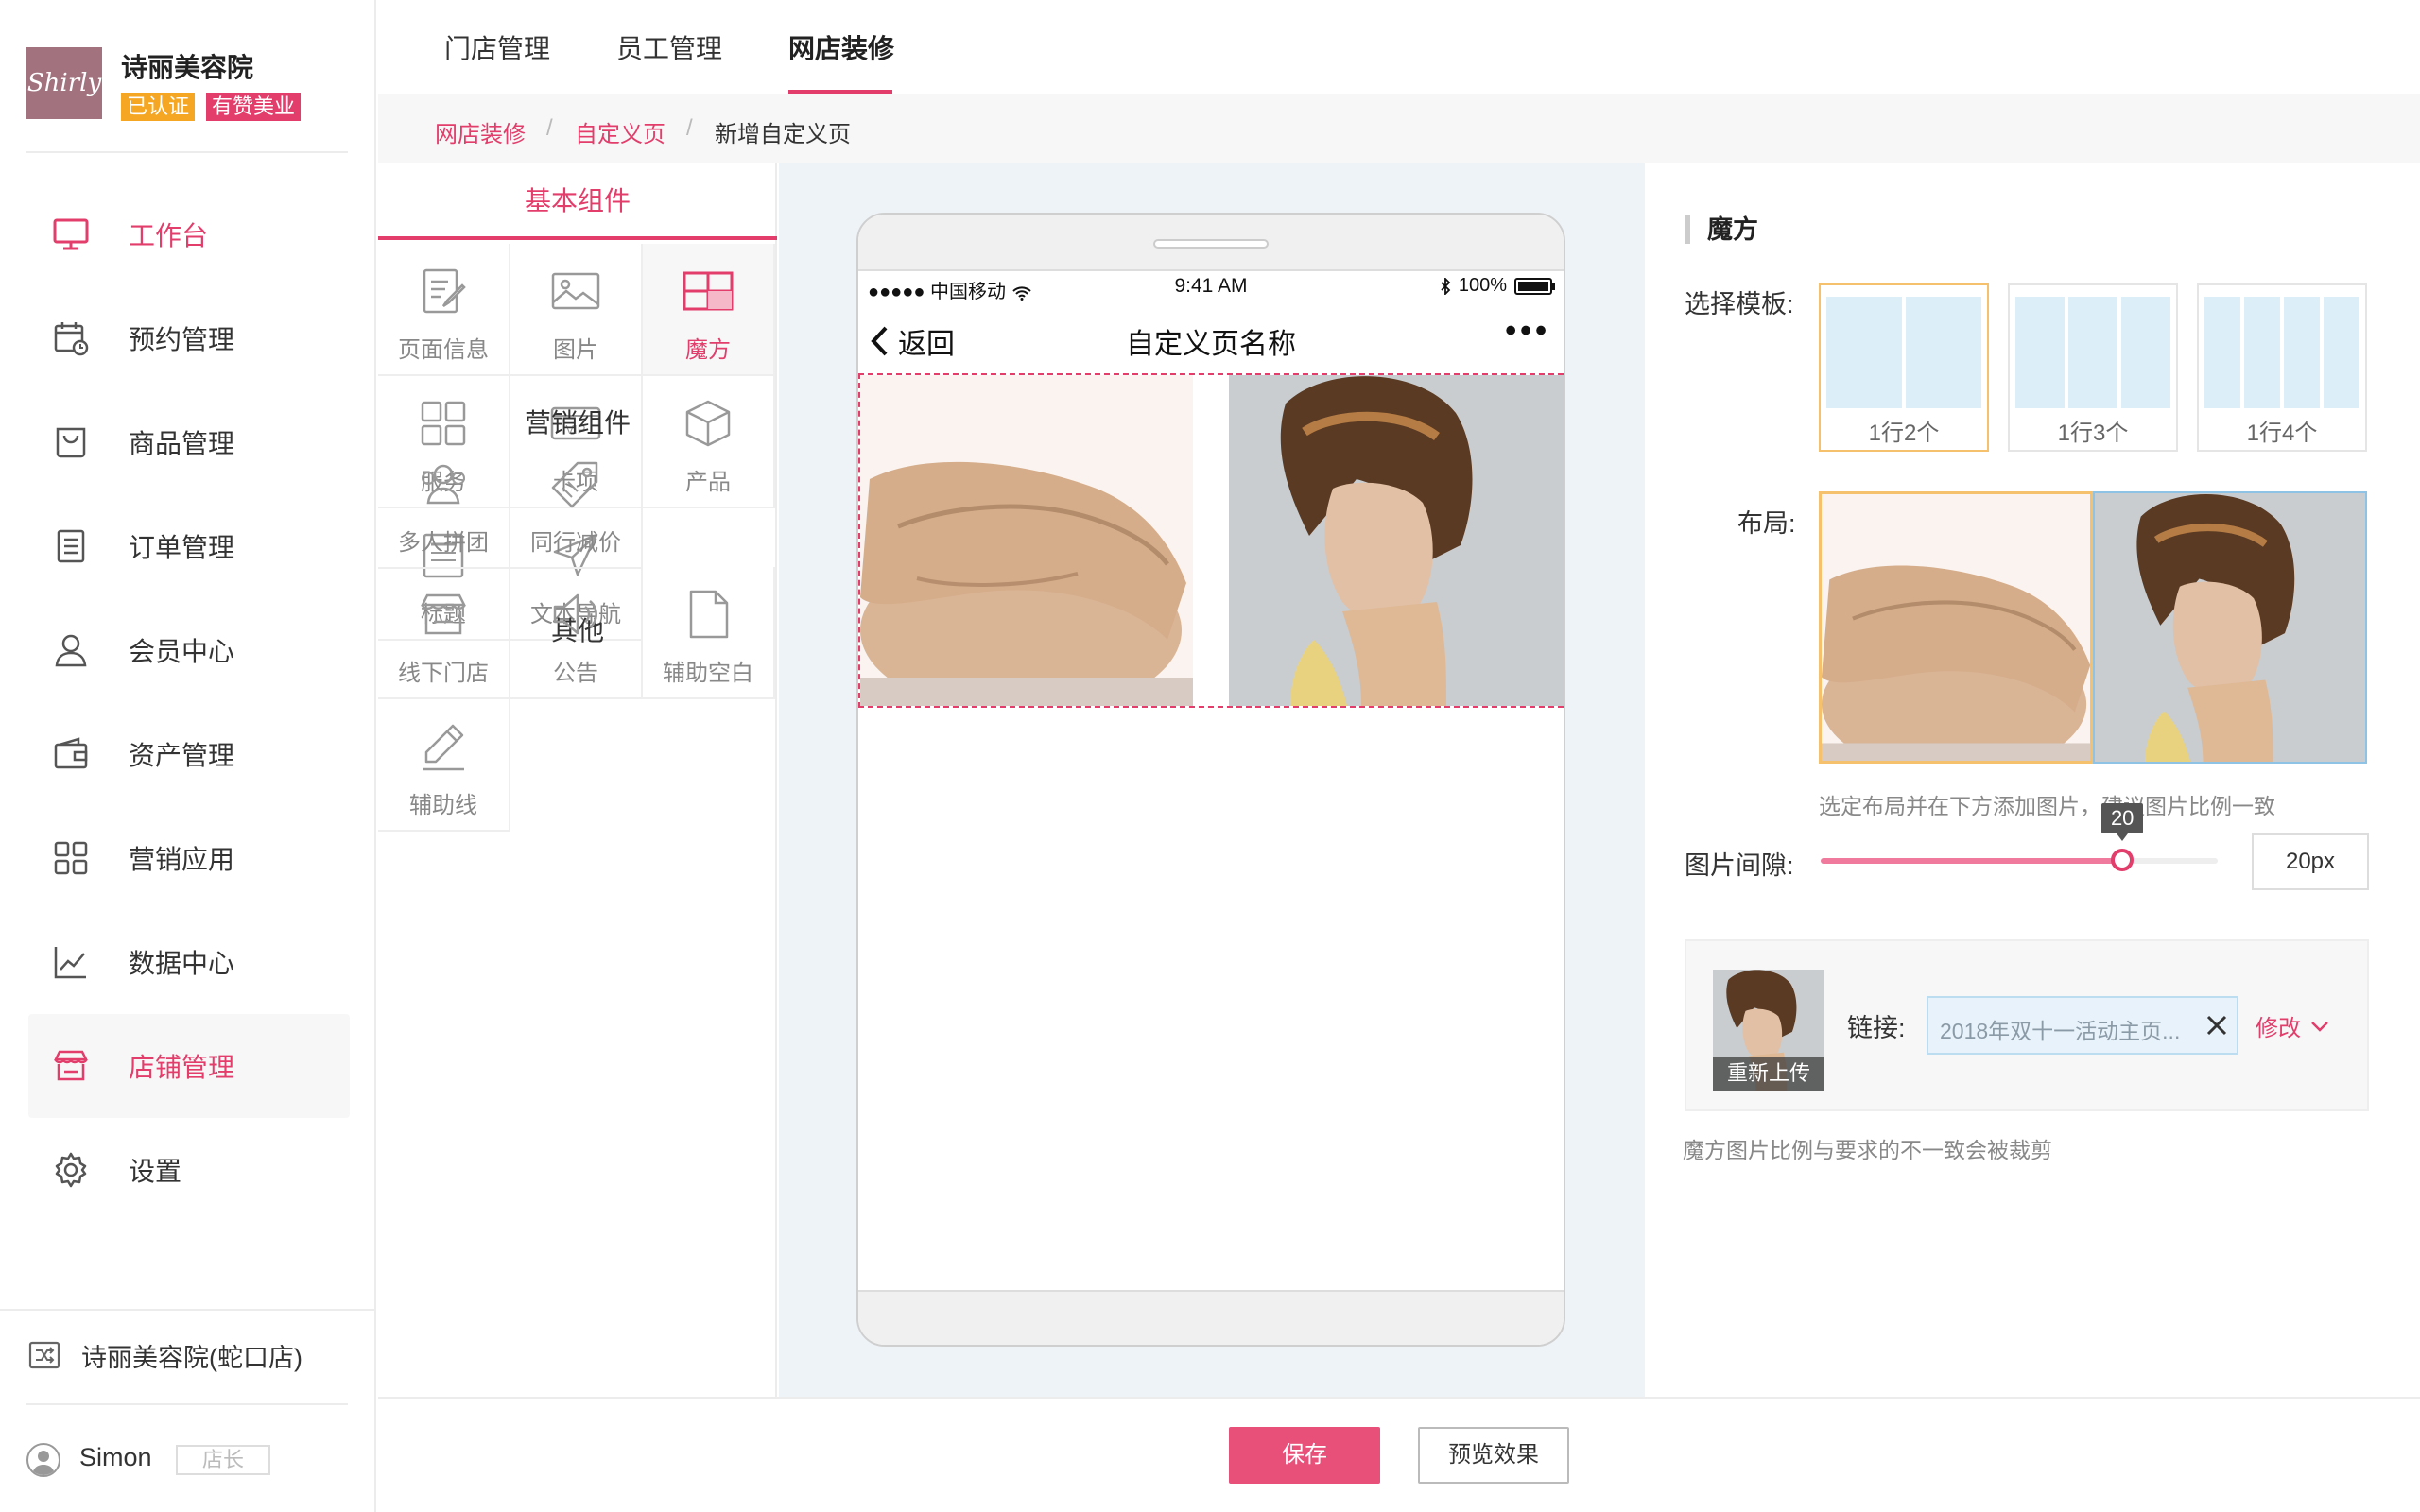  I want to click on gap-slider-thumb, so click(2123, 860).